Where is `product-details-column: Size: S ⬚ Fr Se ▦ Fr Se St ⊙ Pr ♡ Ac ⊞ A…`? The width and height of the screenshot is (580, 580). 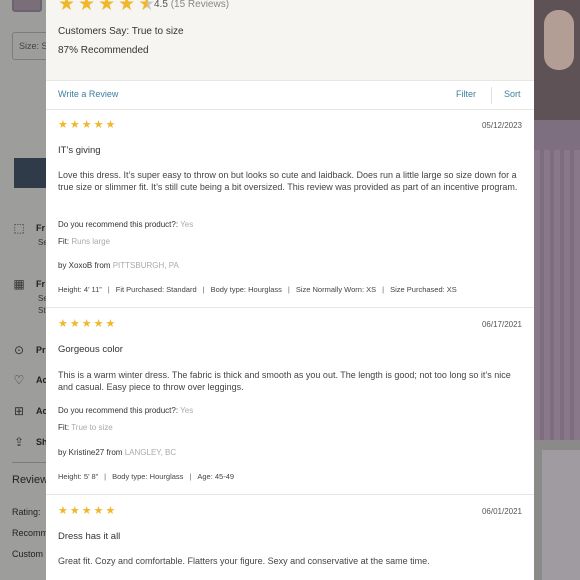
product-details-column: Size: S ⬚ Fr Se ▦ Fr Se St ⊙ Pr ♡ Ac ⊞ A… is located at coordinates (36, 290).